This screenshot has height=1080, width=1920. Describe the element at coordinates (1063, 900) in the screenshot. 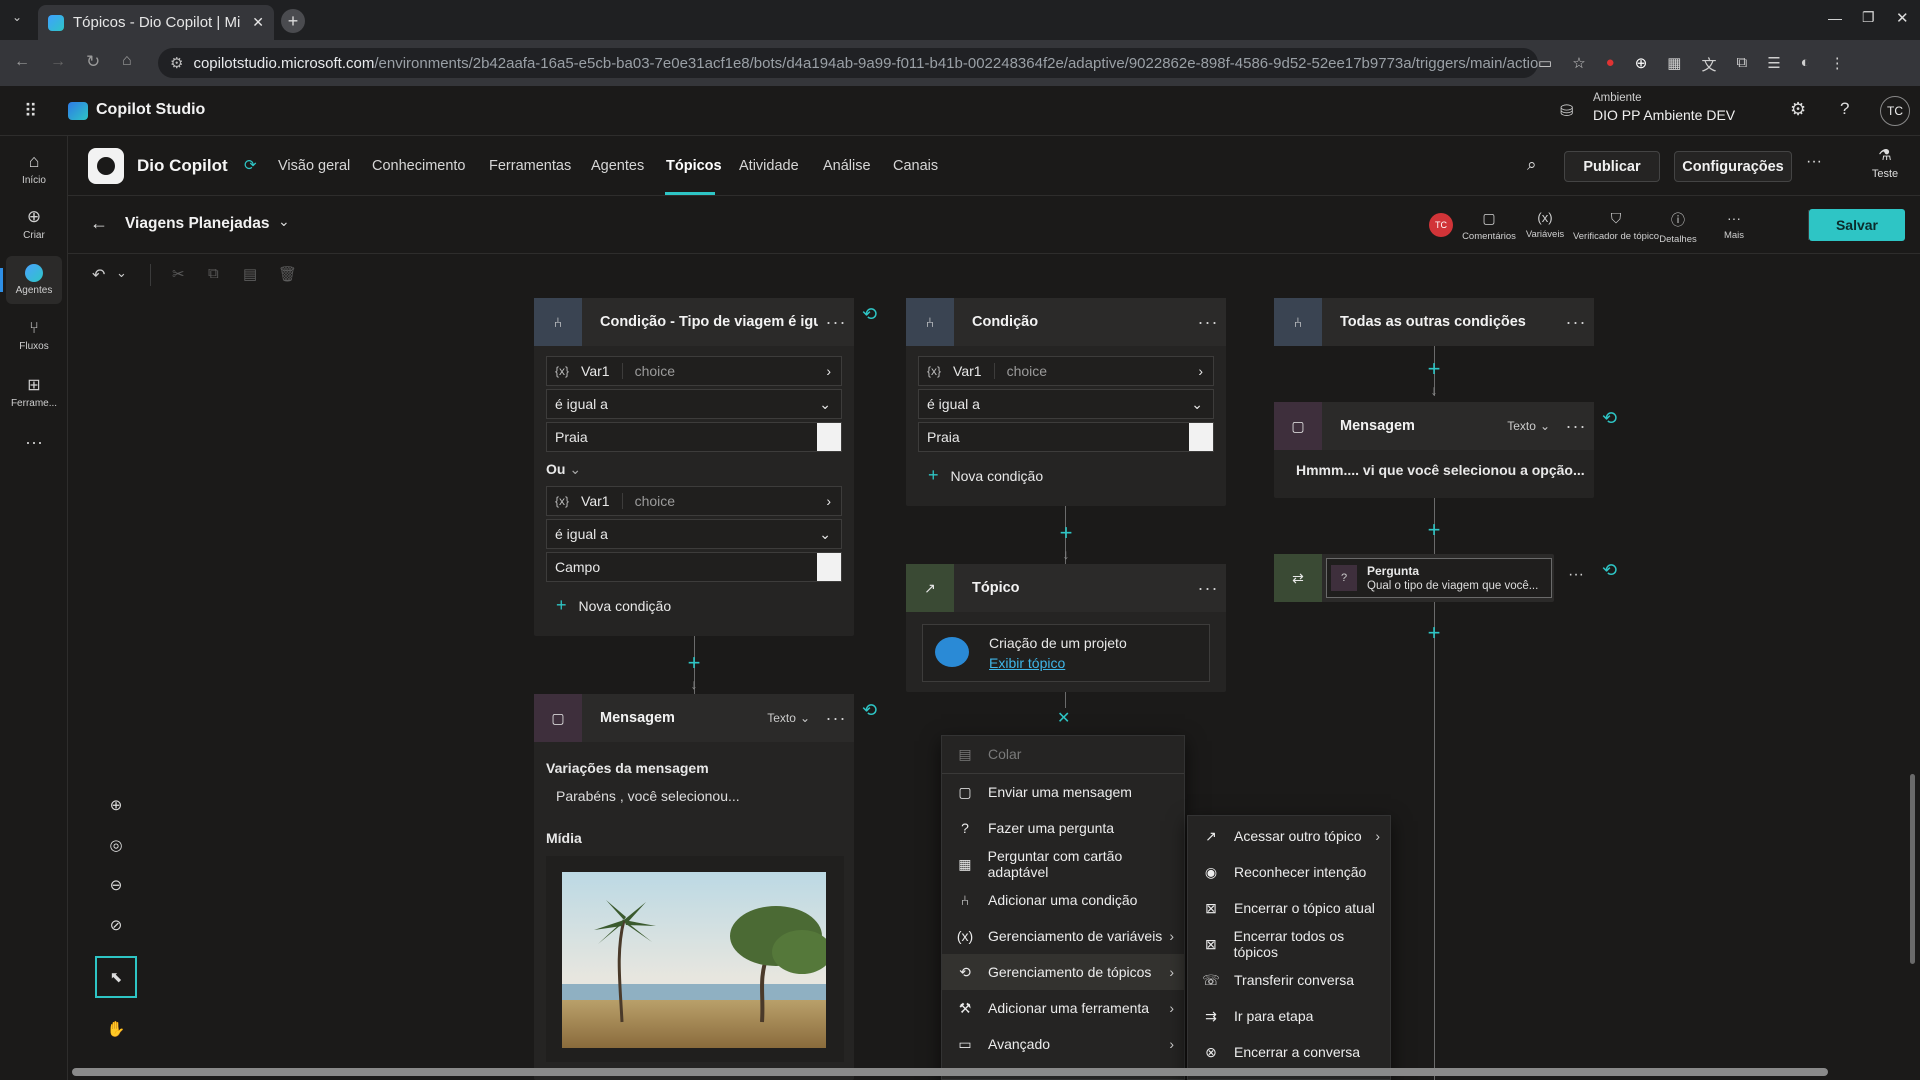

I see `menu-item-add-condition: ⑃ Adicionar uma condição` at that location.